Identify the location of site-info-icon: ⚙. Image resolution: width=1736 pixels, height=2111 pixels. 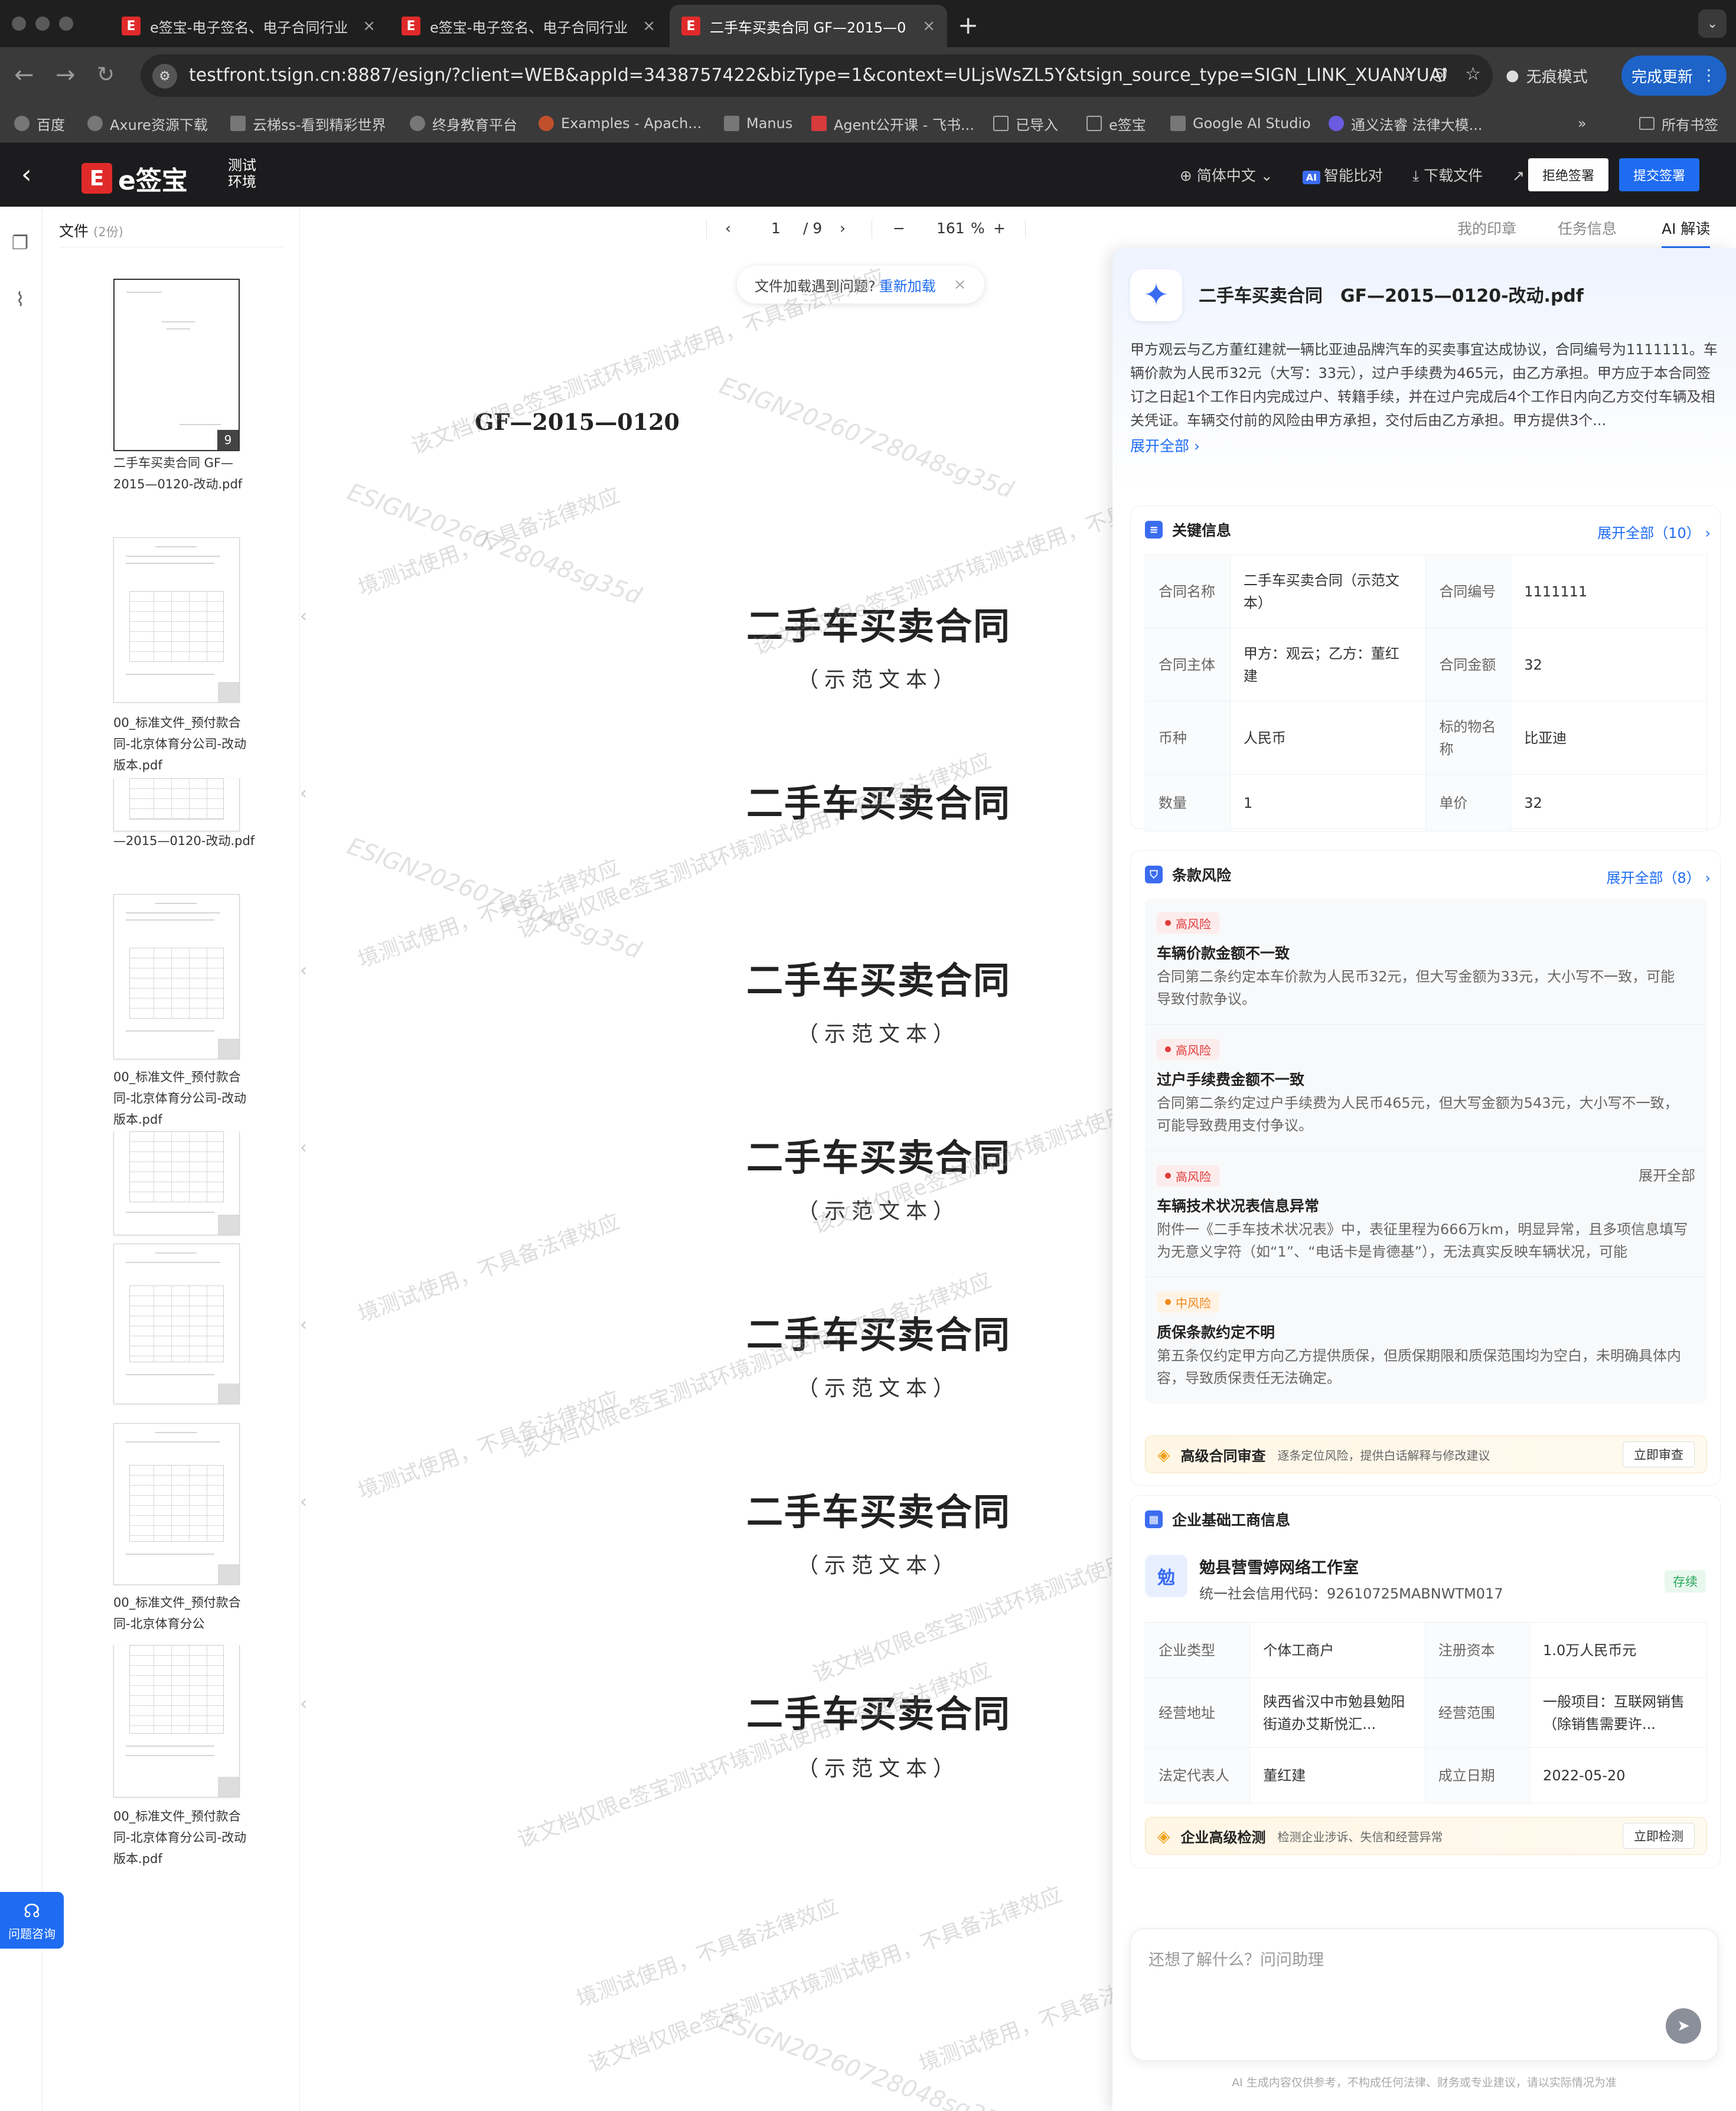
(165, 76).